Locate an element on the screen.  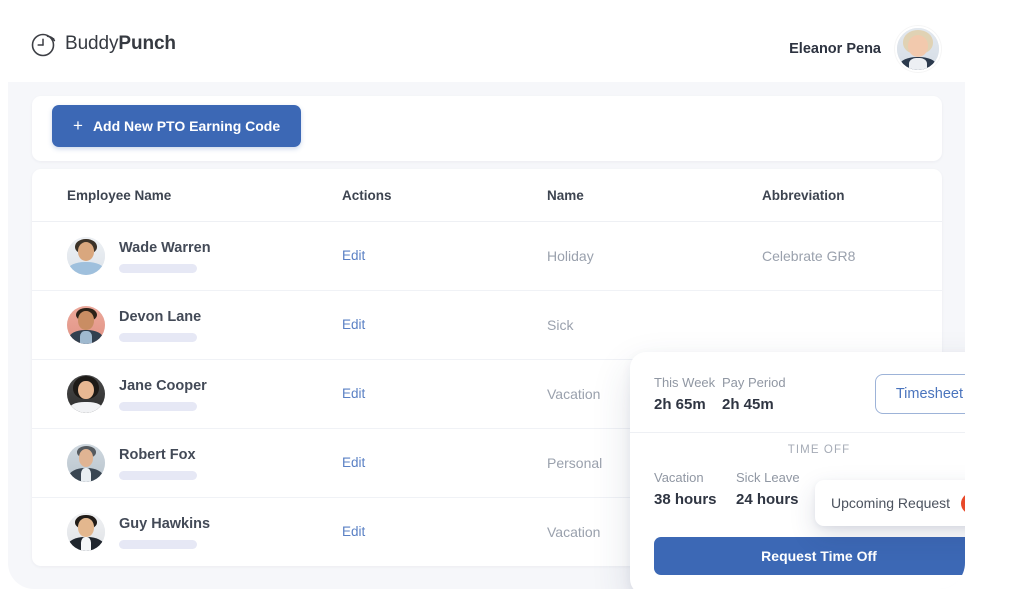
logo-wordmark: BuddyPunch is located at coordinates (120, 44).